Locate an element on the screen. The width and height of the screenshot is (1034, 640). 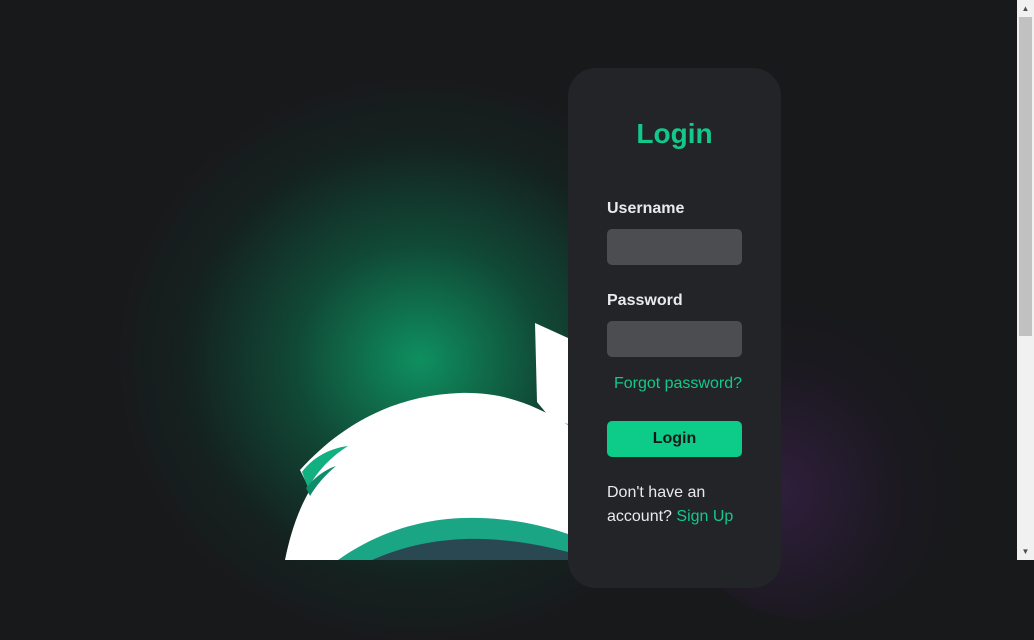
username-label: Username is located at coordinates (646, 208).